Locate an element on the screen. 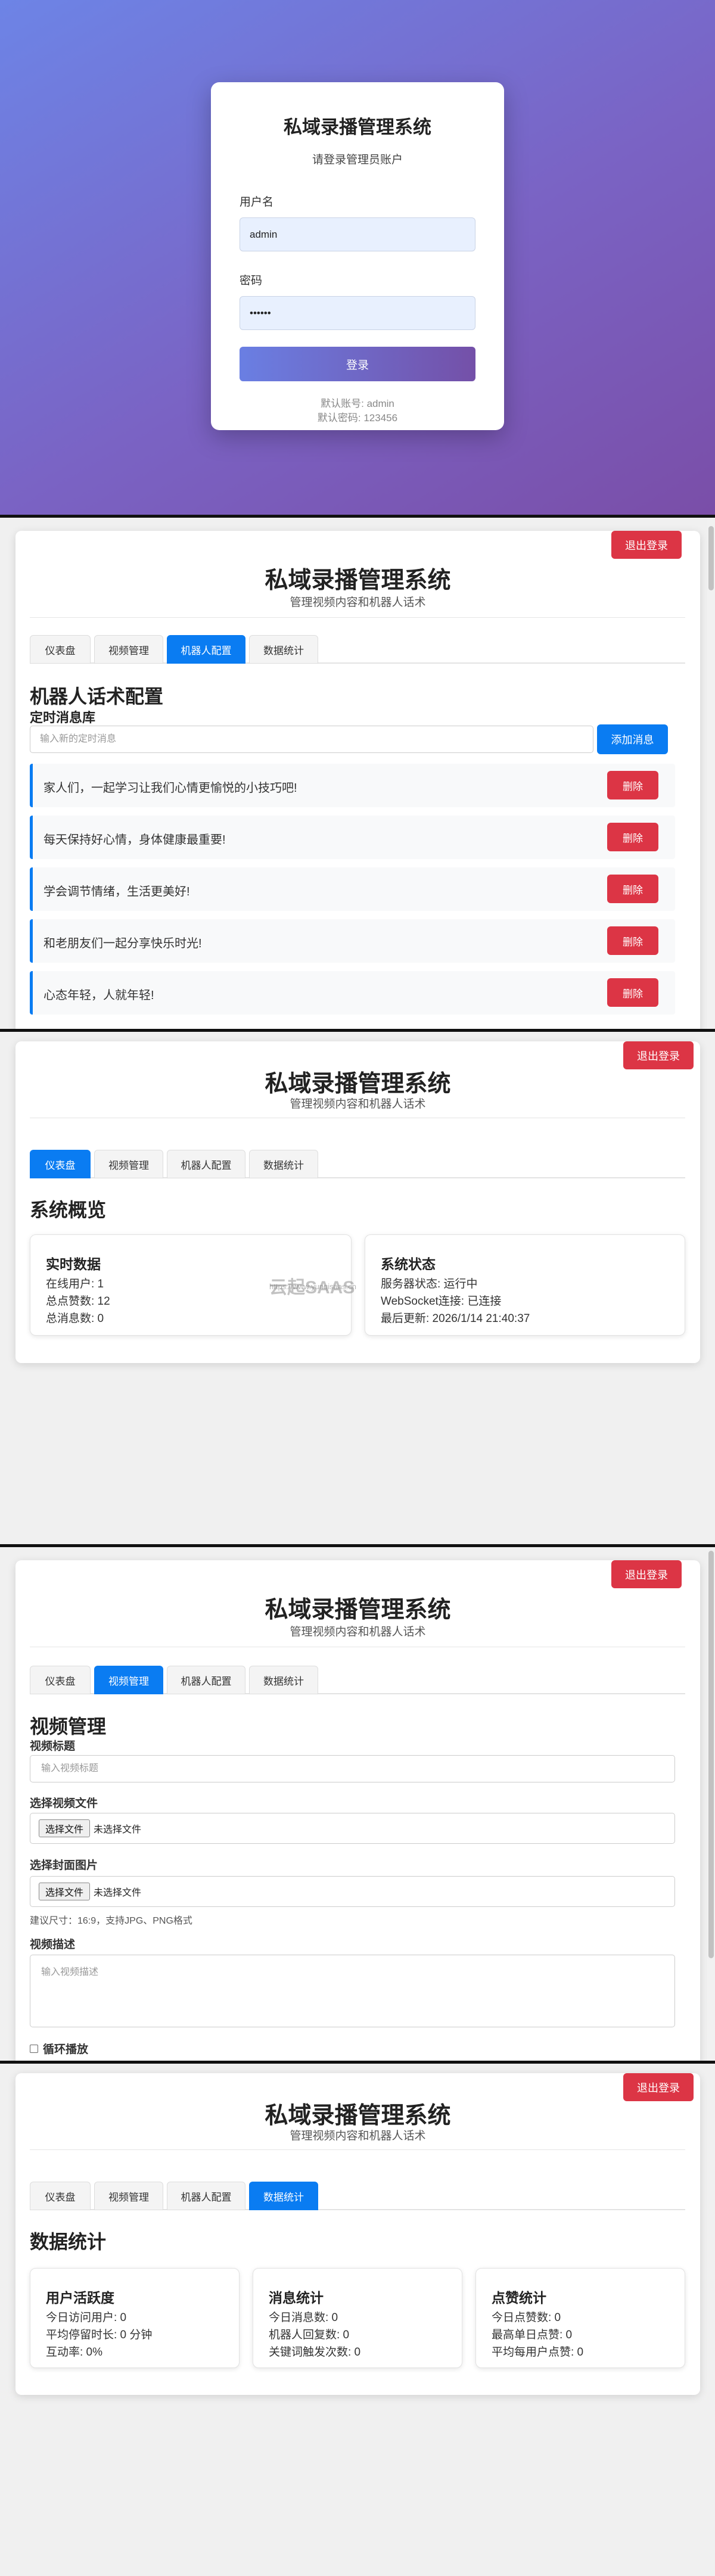 The height and width of the screenshot is (2576, 715). total-messages: 总消息数: 0 is located at coordinates (75, 1318).